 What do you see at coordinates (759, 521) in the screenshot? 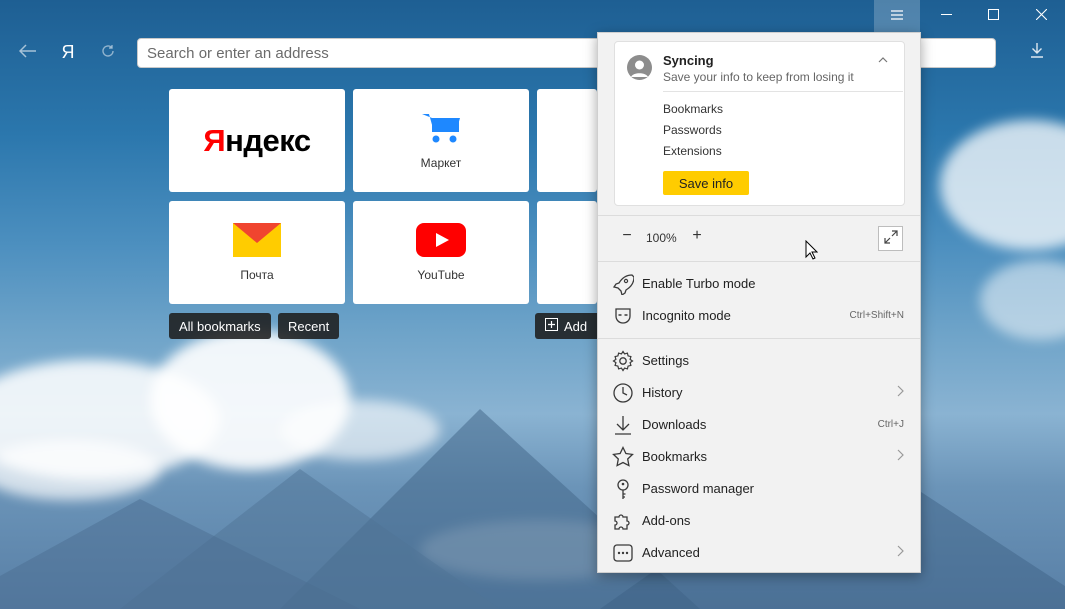
I see `menu-item-addons: Add-ons` at bounding box center [759, 521].